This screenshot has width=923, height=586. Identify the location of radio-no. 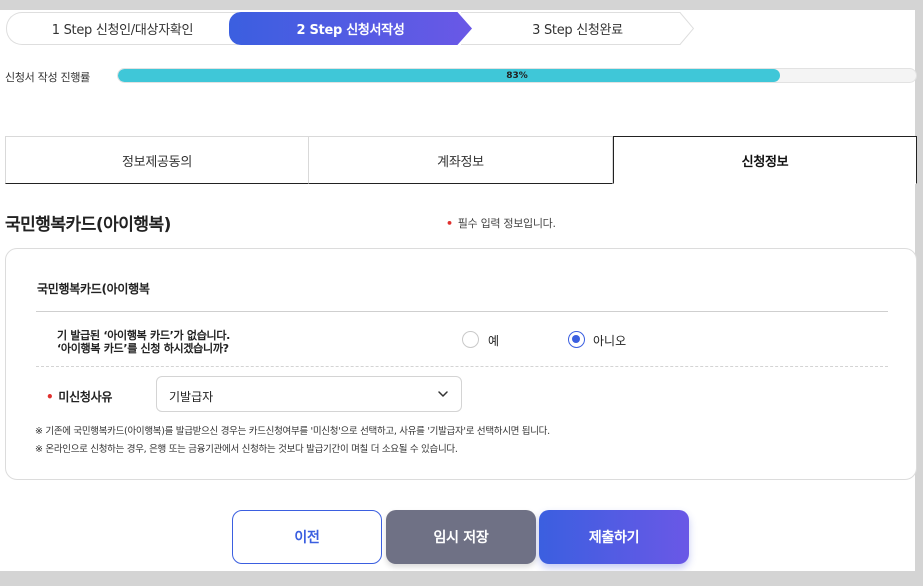
(576, 339).